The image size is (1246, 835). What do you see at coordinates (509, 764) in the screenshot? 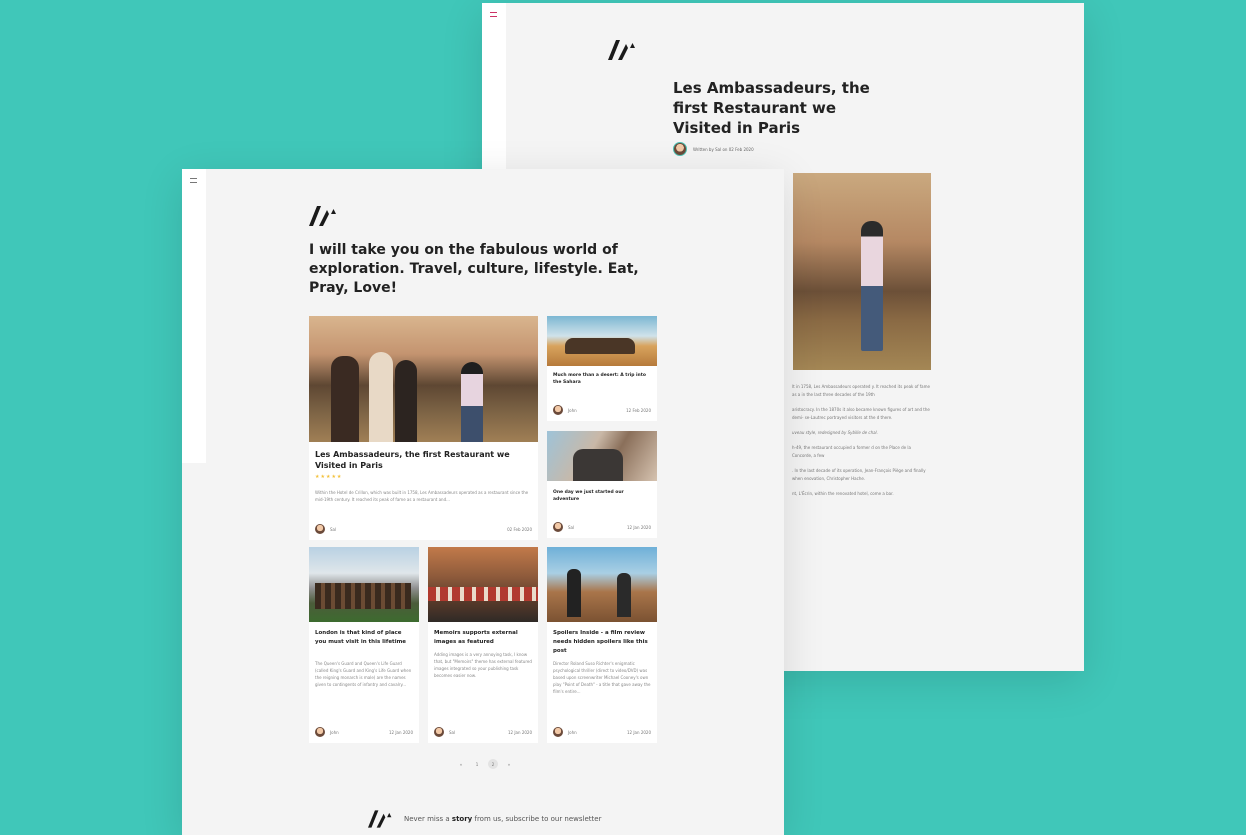
I see `pagination-next: »` at bounding box center [509, 764].